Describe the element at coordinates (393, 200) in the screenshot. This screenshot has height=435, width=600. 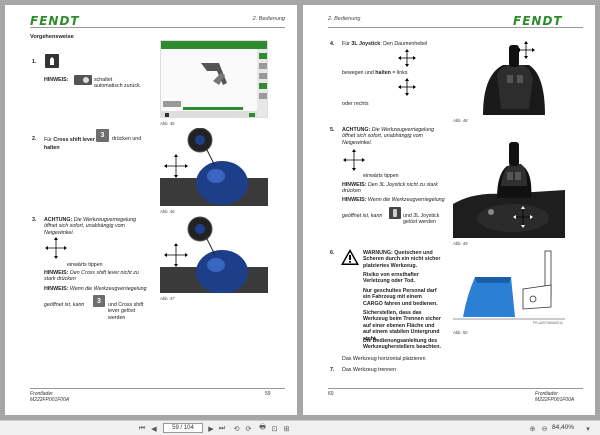
I see `step-5-hint-2: HINWEIS: Wenn die Werkzeugverriegelung` at that location.